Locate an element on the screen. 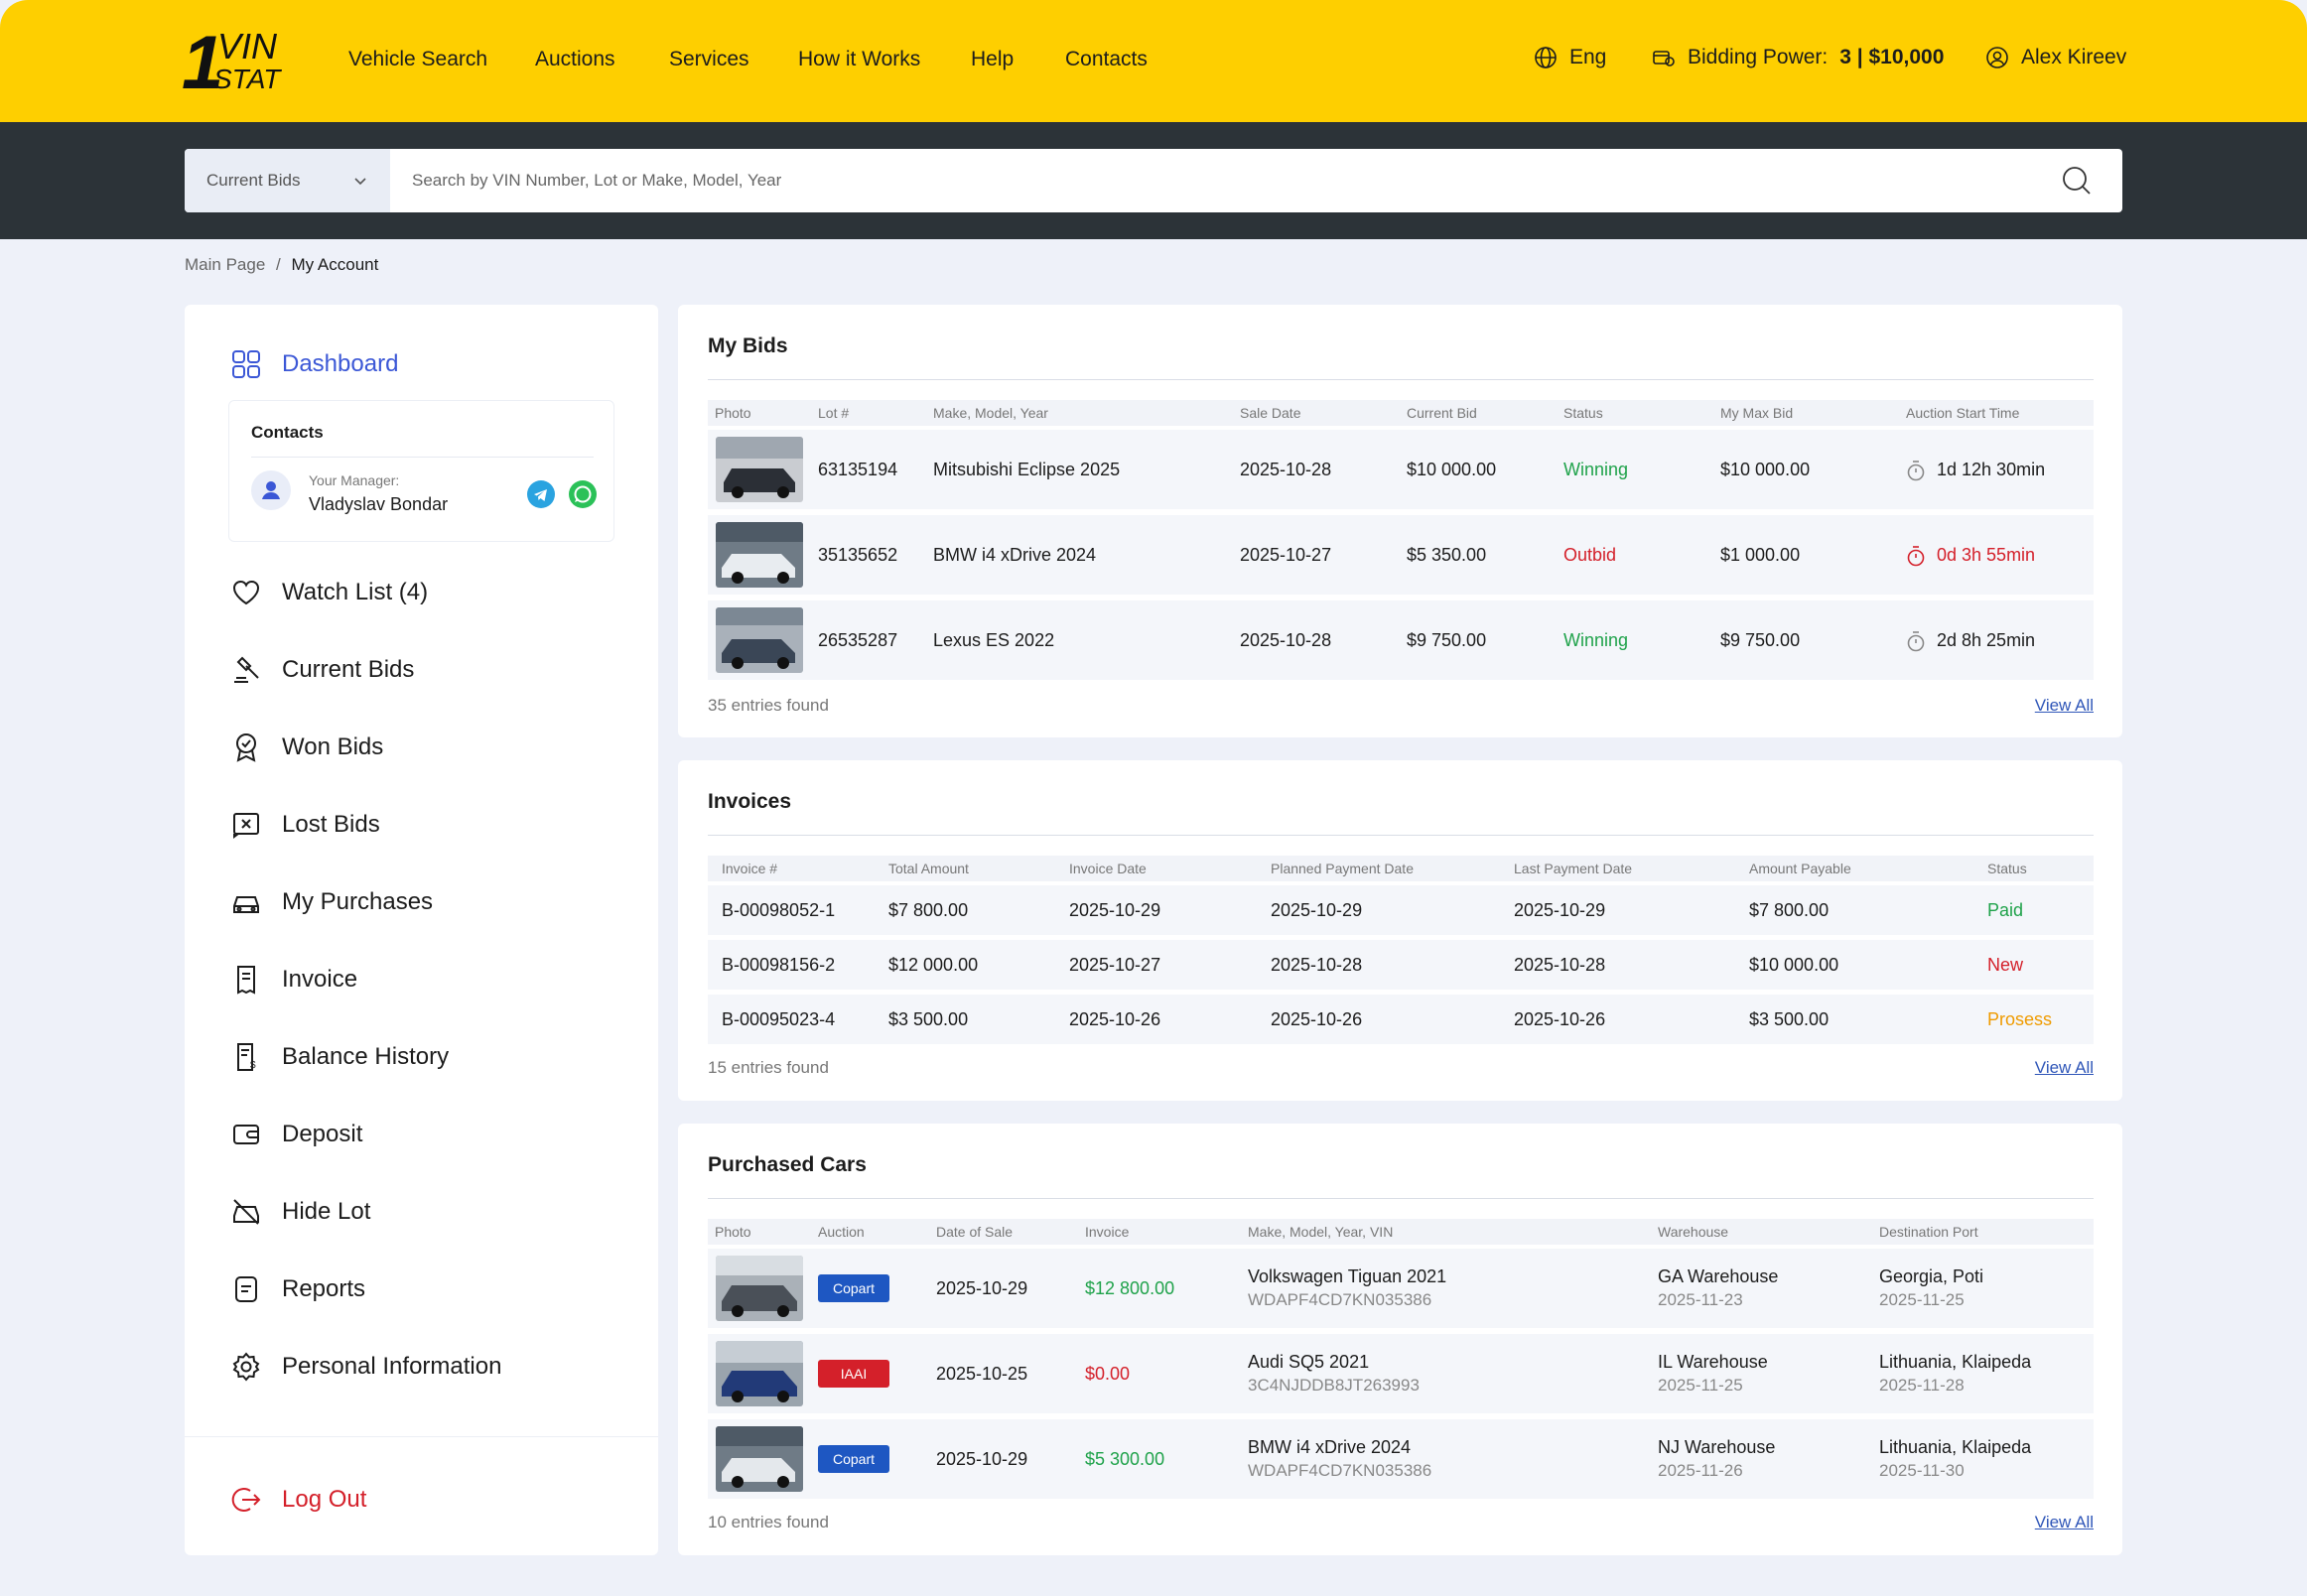 This screenshot has height=1596, width=2307. column-header: Make, Model, Year is located at coordinates (990, 413).